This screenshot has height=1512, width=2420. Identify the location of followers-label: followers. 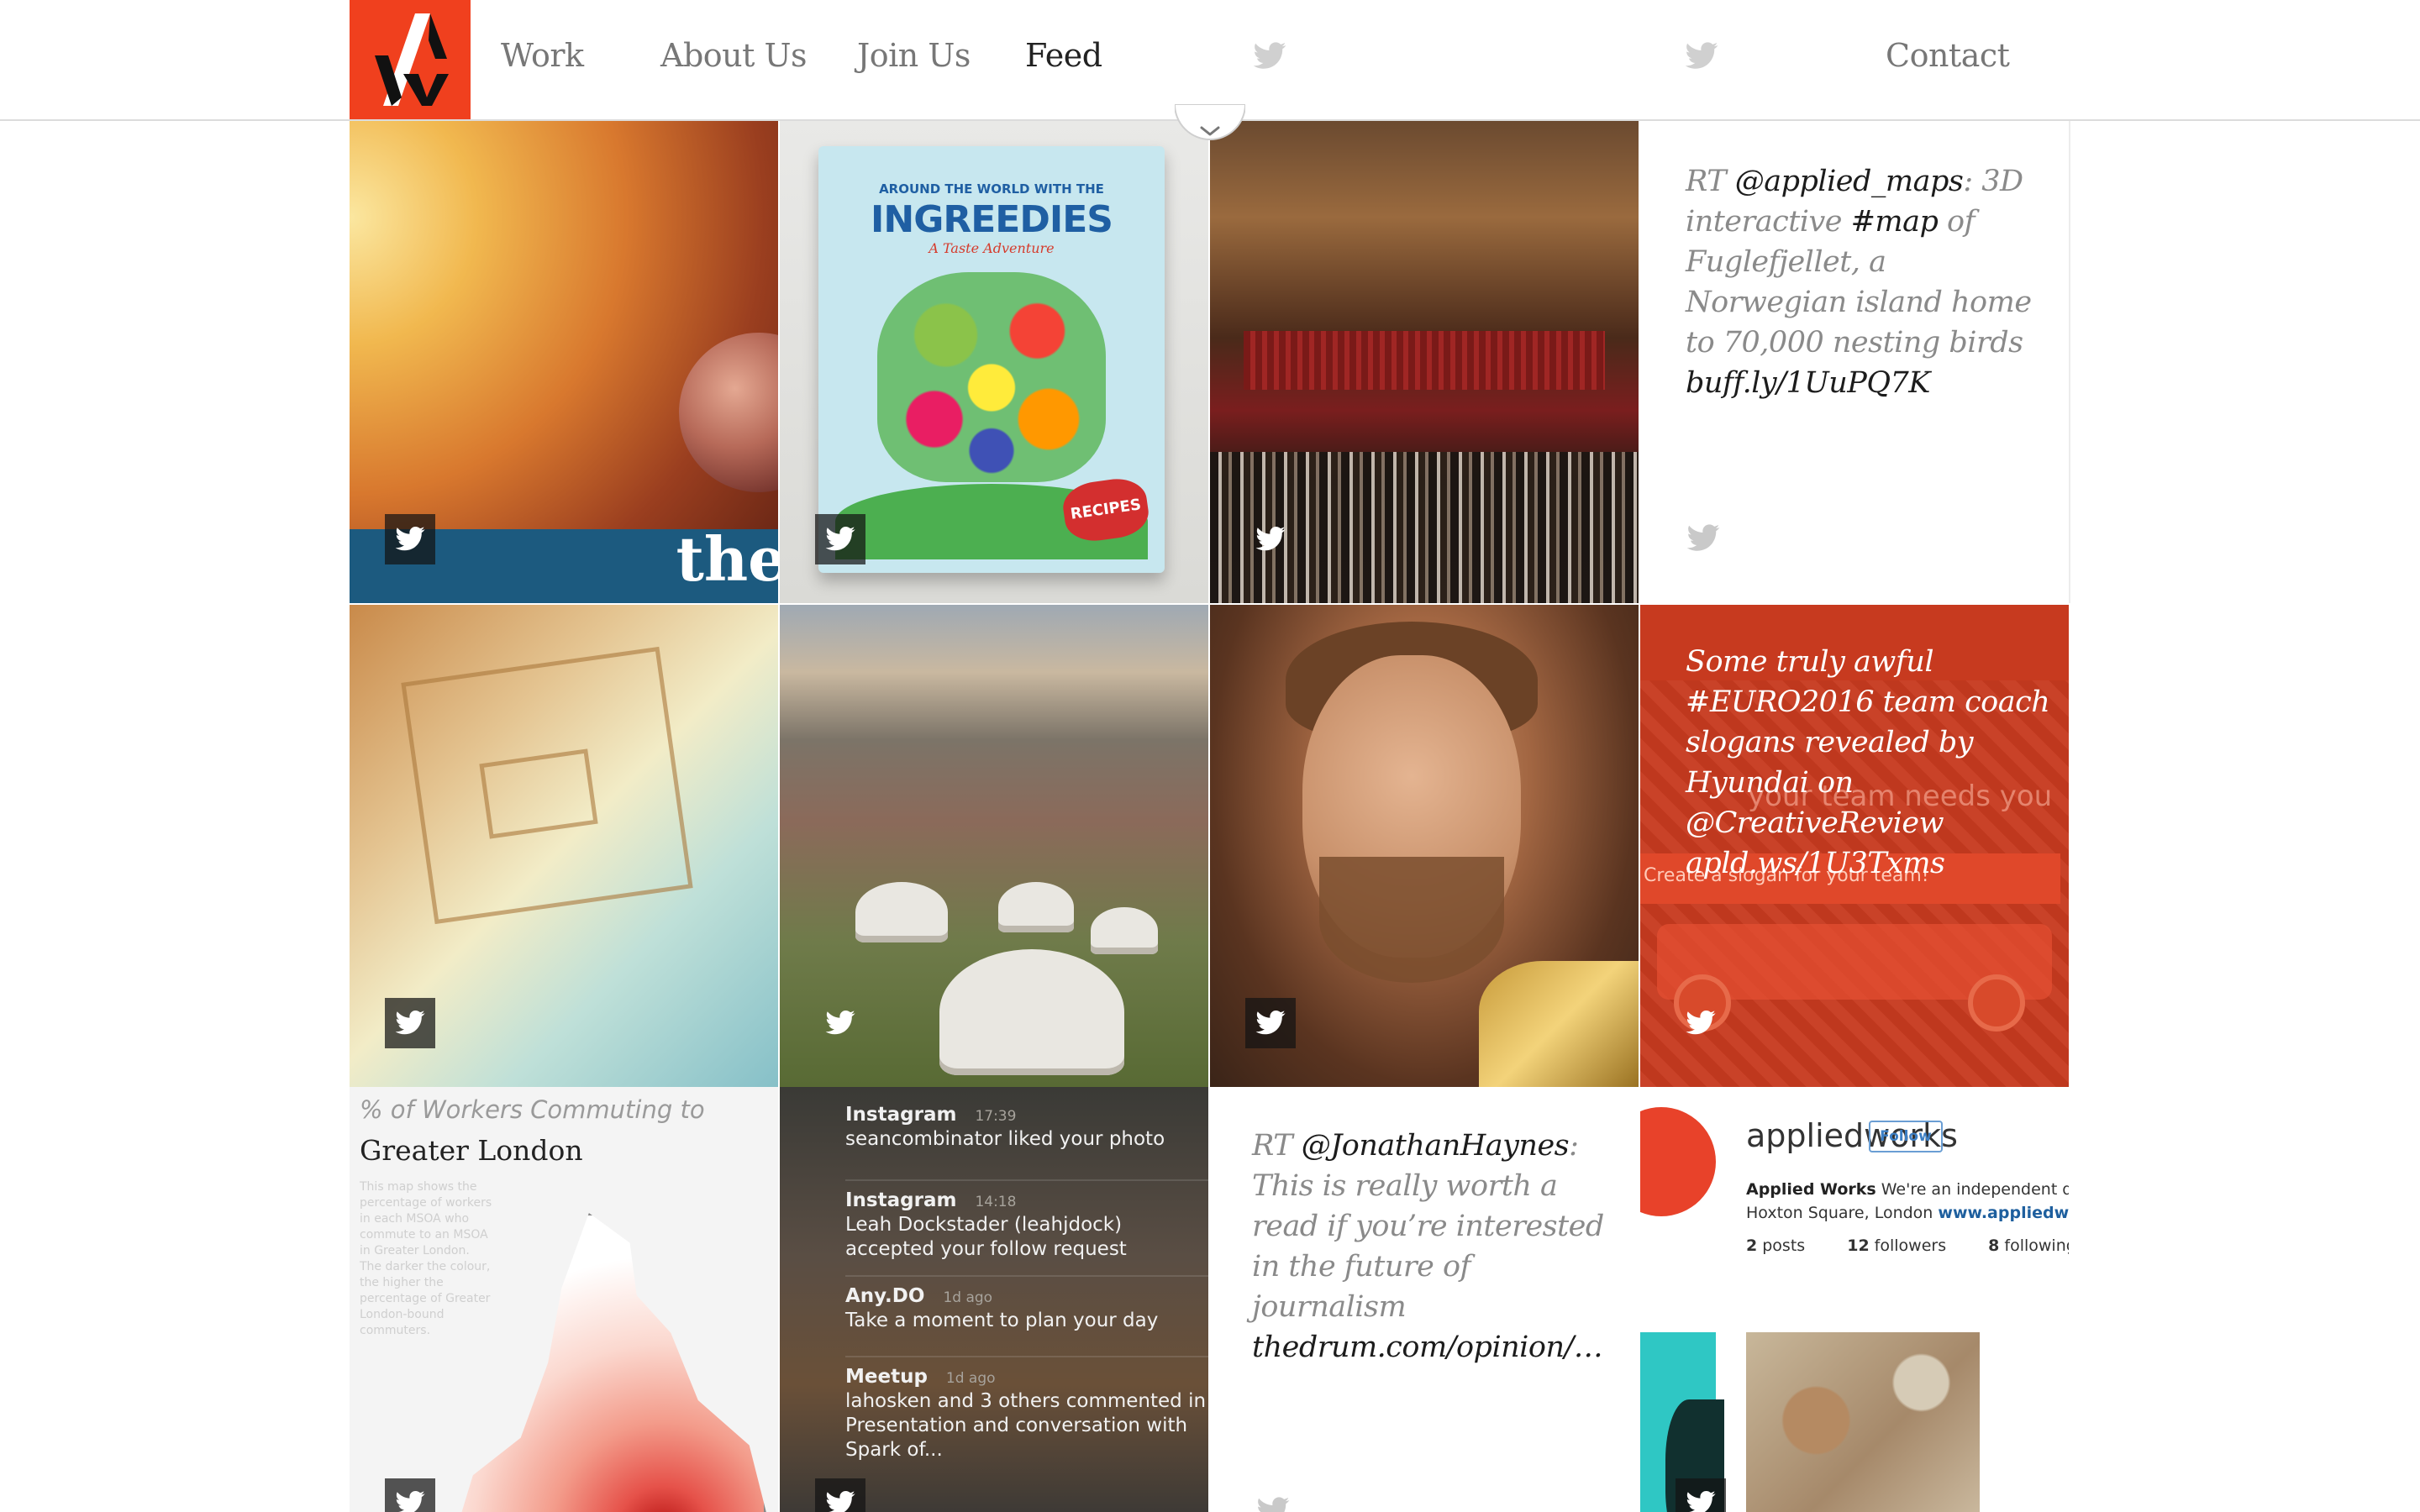
(1911, 1245).